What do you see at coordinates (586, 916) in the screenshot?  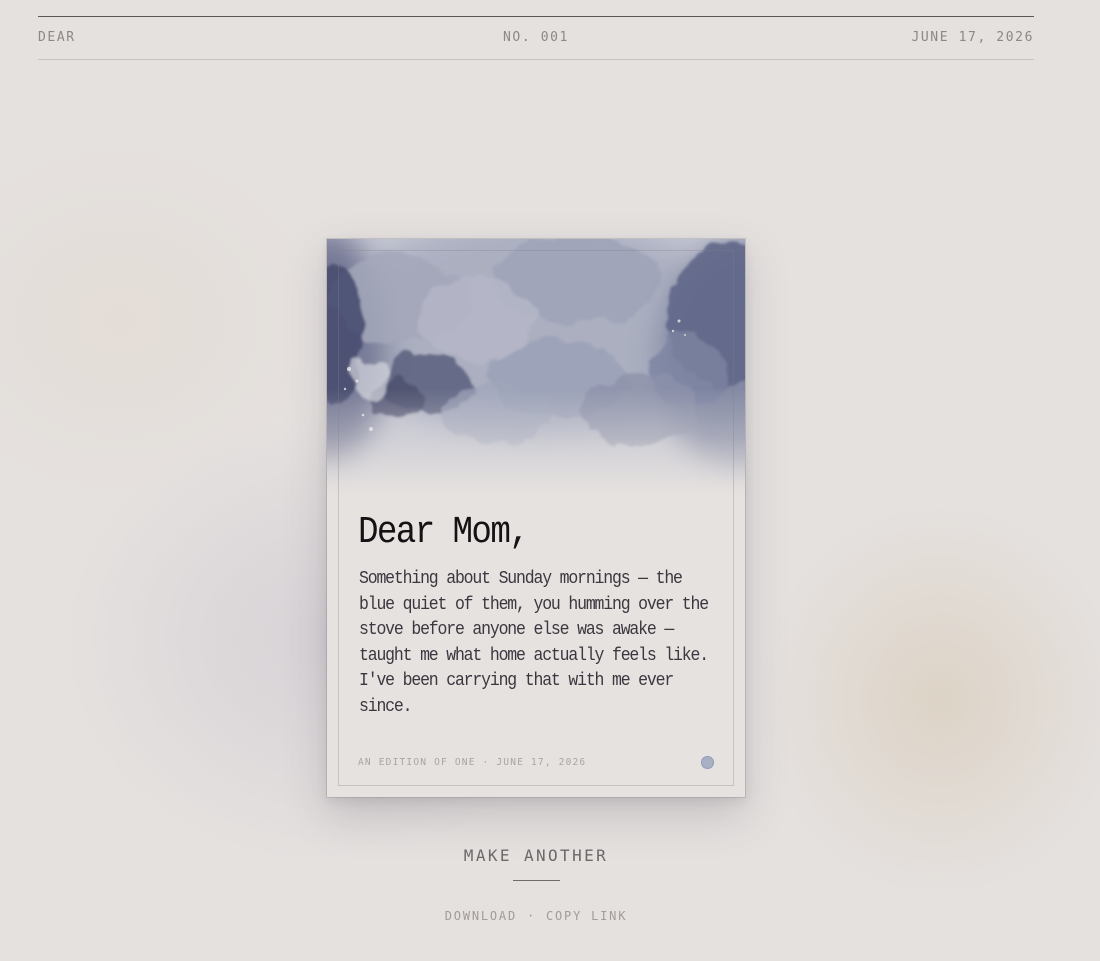 I see `copy-link-button: COPY LINK` at bounding box center [586, 916].